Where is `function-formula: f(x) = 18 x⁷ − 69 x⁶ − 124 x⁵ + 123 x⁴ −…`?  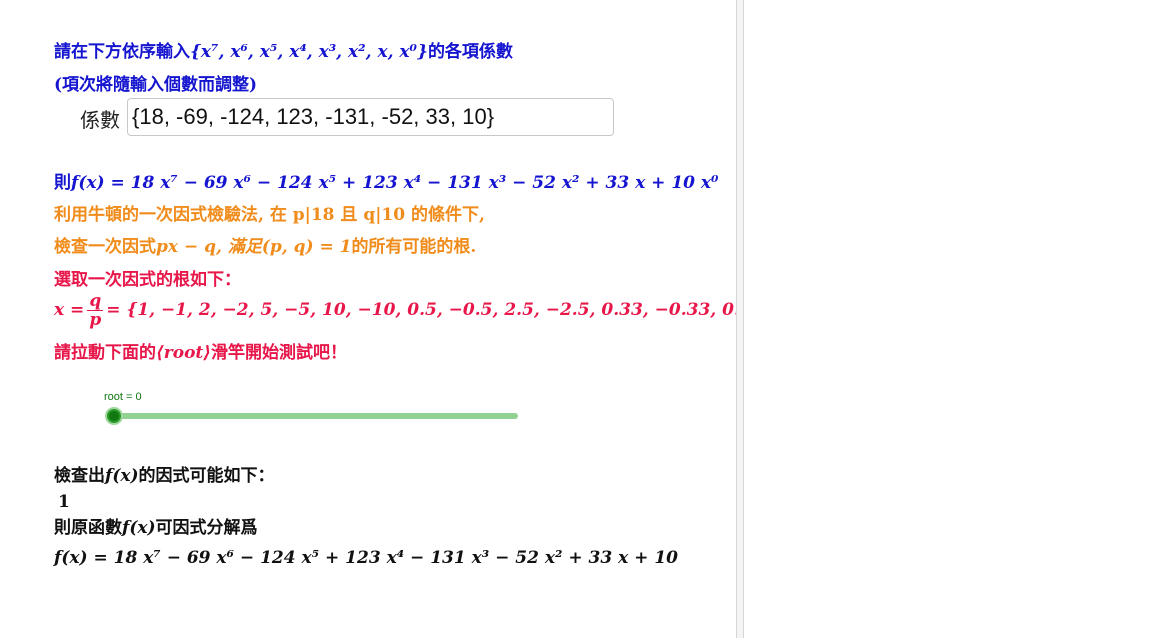 function-formula: f(x) = 18 x⁷ − 69 x⁶ − 124 x⁵ + 123 x⁴ −… is located at coordinates (395, 183).